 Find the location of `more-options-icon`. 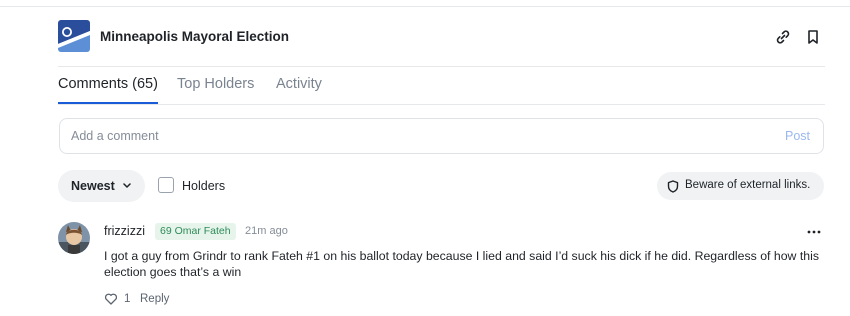

more-options-icon is located at coordinates (814, 232).